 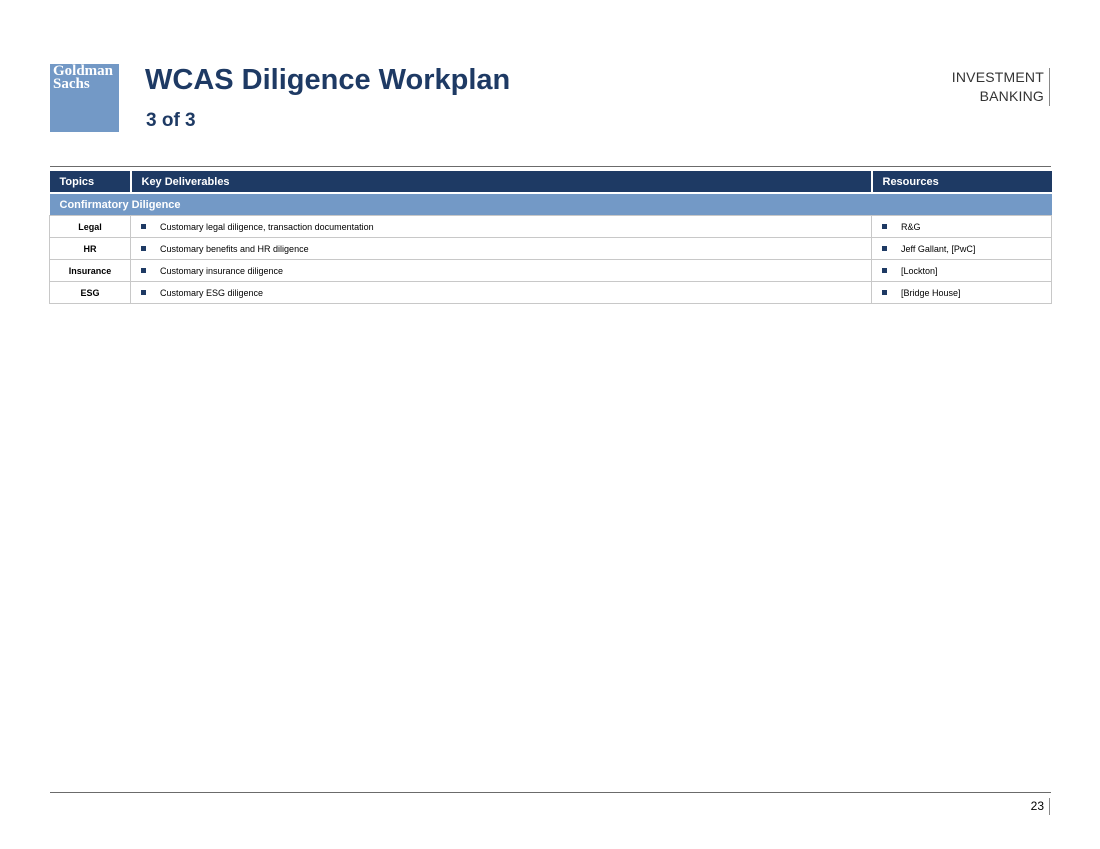 What do you see at coordinates (961, 292) in the screenshot?
I see `resource-cell: [Bridge House]` at bounding box center [961, 292].